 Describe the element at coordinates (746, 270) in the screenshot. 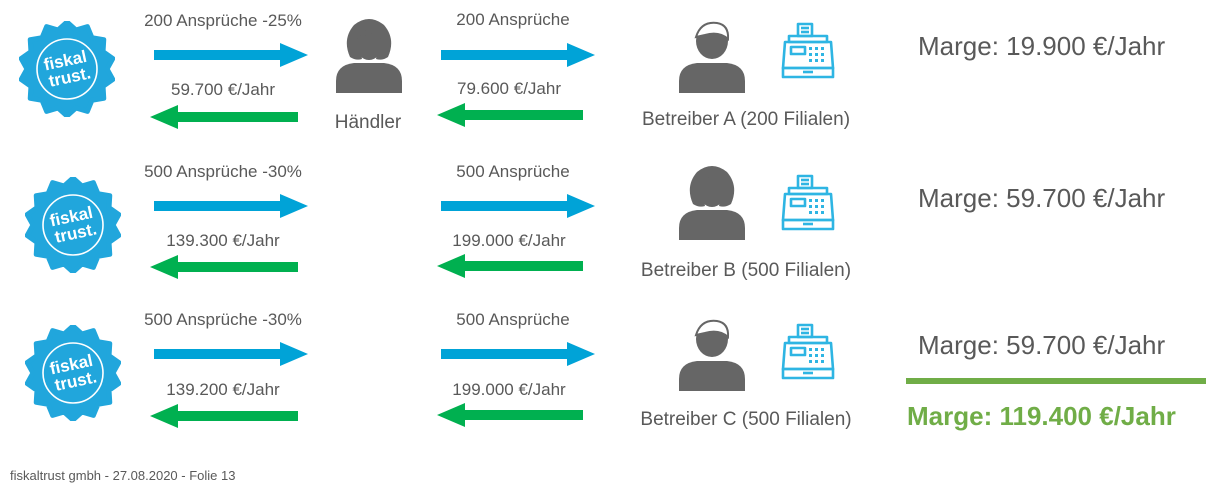

I see `betreiber-b-label: Betreiber B (500 Filialen)` at that location.